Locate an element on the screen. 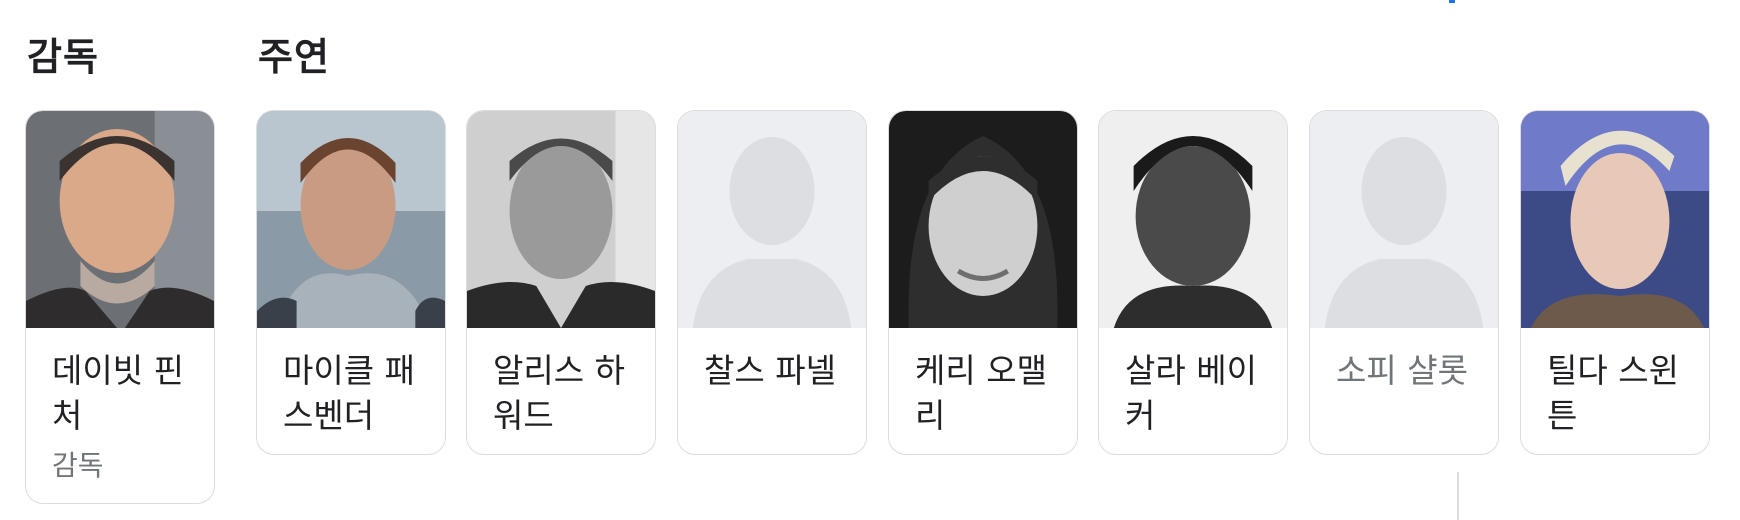 This screenshot has height=520, width=1740. cast-card: 알리스 하워드 is located at coordinates (561, 282).